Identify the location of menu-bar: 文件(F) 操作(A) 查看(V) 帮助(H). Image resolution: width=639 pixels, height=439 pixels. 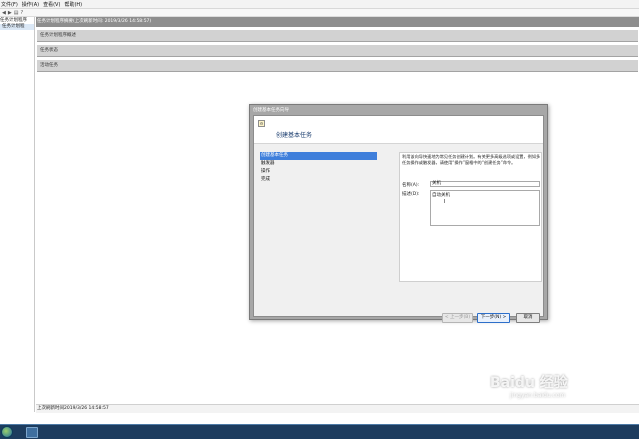
(319, 4).